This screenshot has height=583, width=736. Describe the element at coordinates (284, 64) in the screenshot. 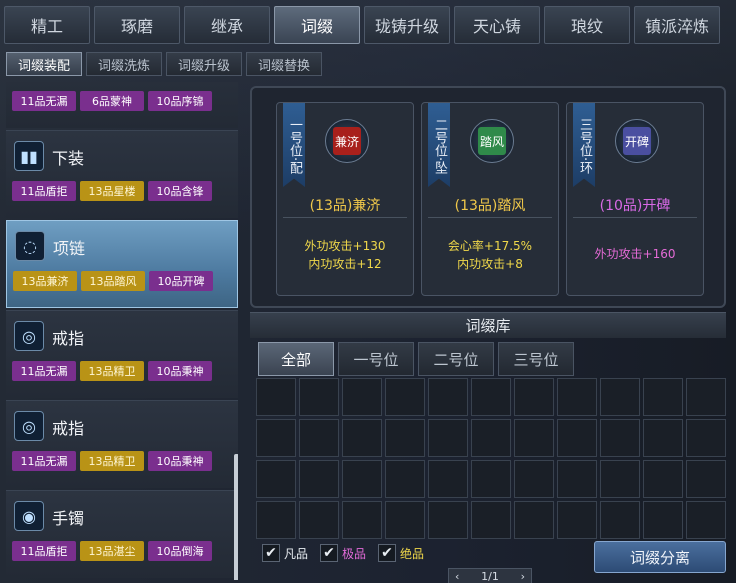

I see `subtab-replace: 词缀替换` at that location.